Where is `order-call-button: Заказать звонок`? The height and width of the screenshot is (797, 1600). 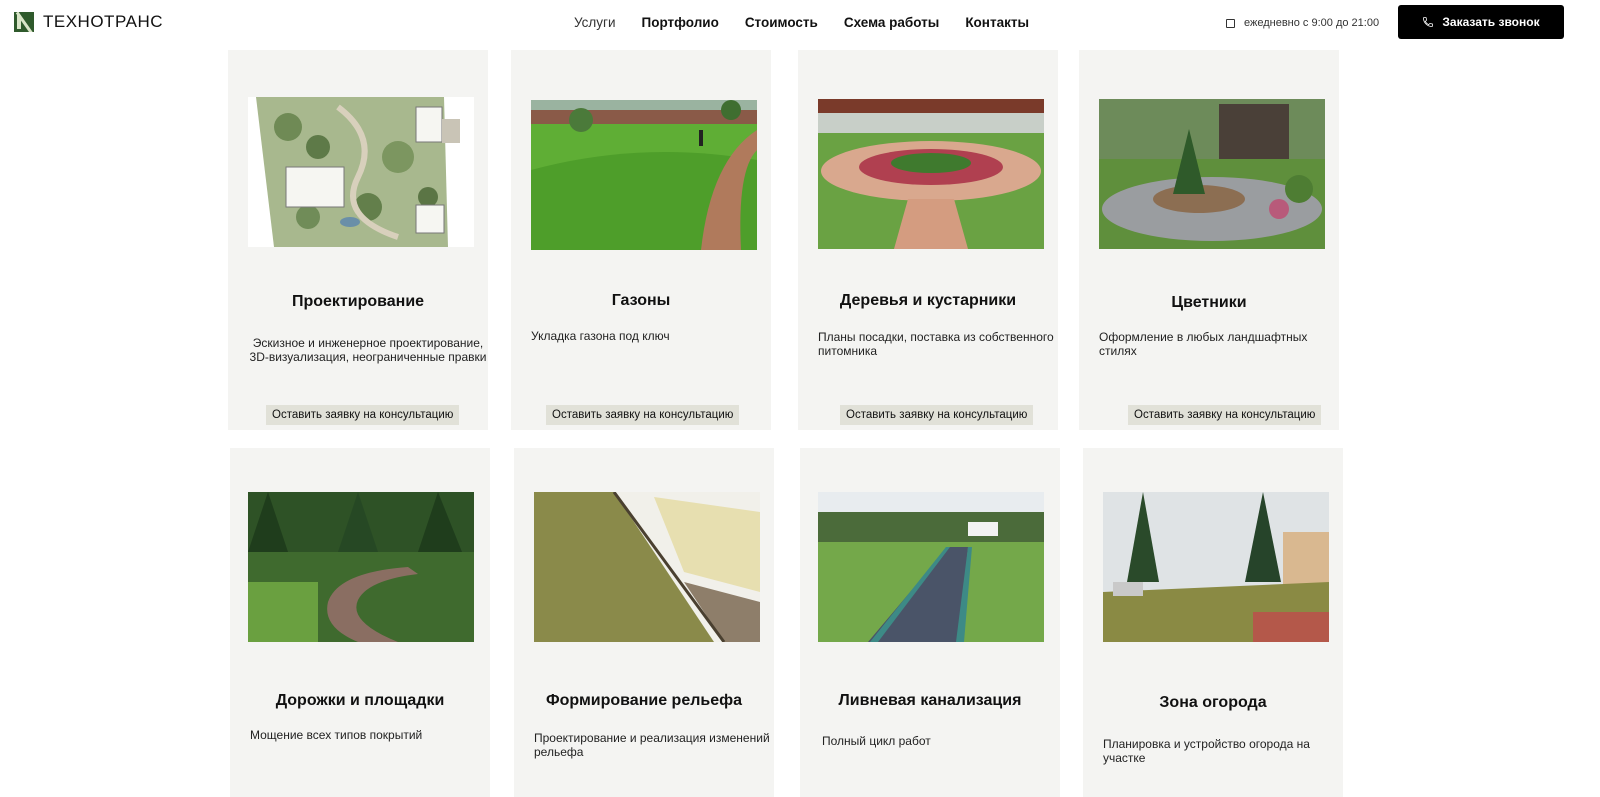 order-call-button: Заказать звонок is located at coordinates (1481, 22).